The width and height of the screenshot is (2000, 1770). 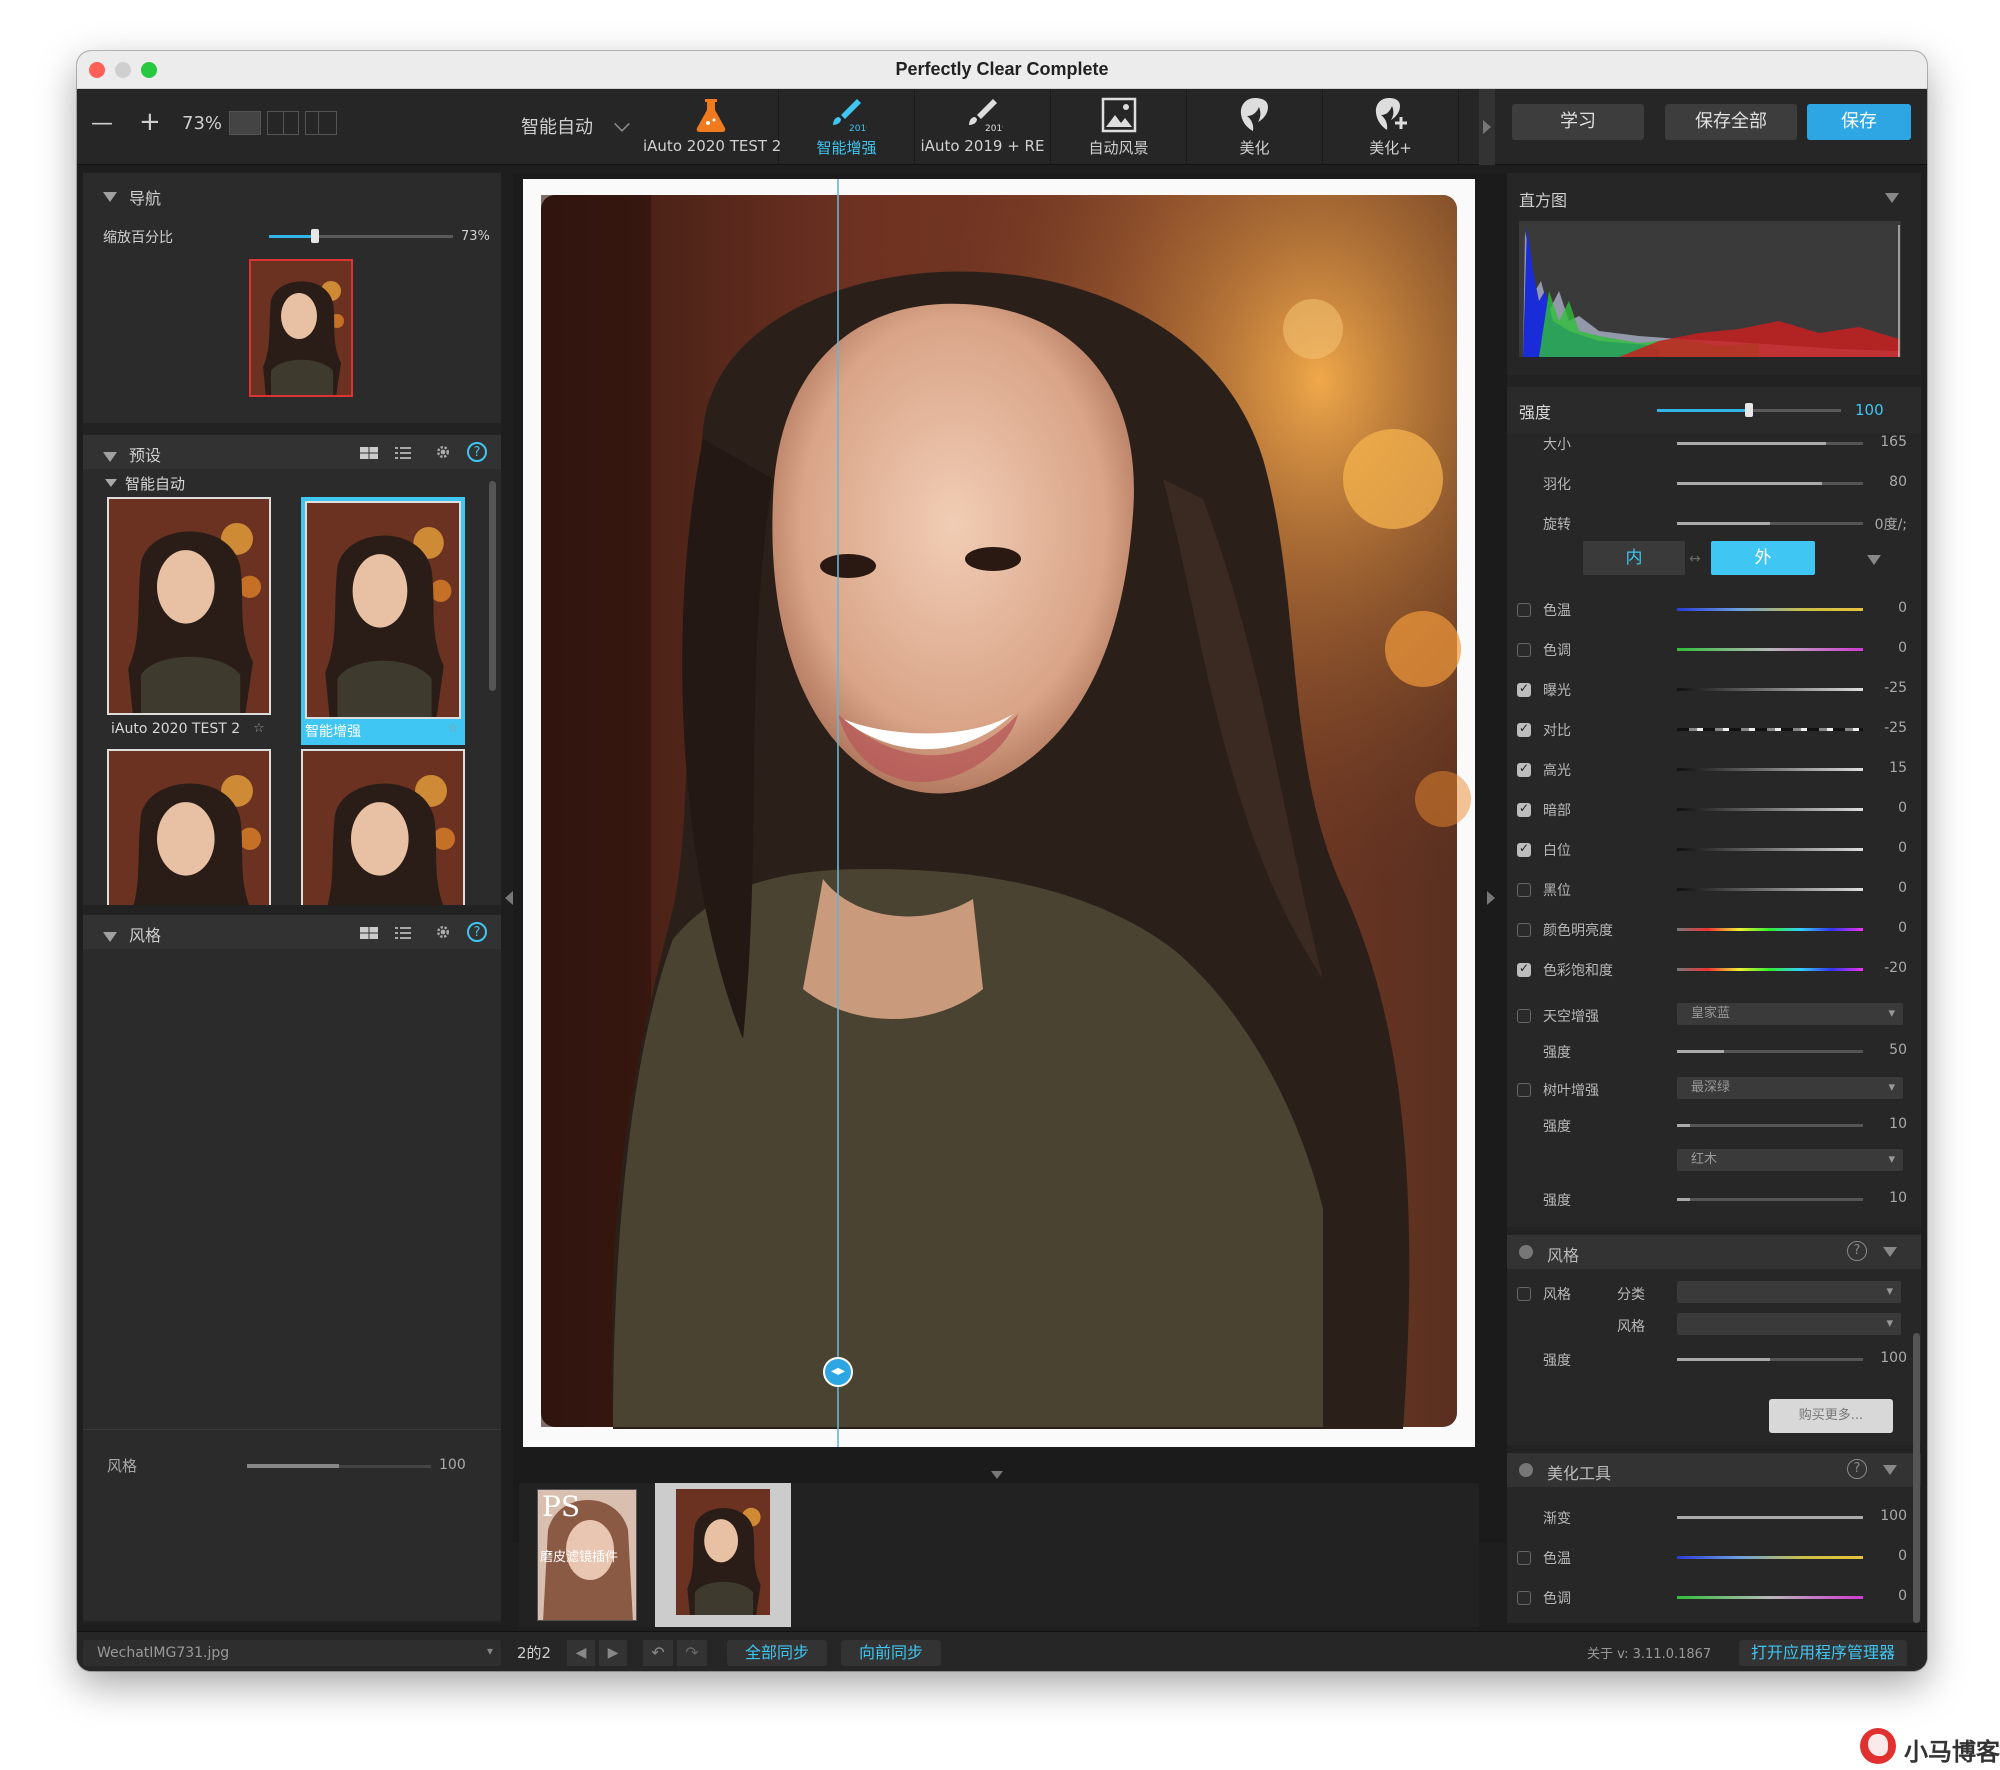 What do you see at coordinates (777, 1653) in the screenshot?
I see `sync-all-button: 全部同步` at bounding box center [777, 1653].